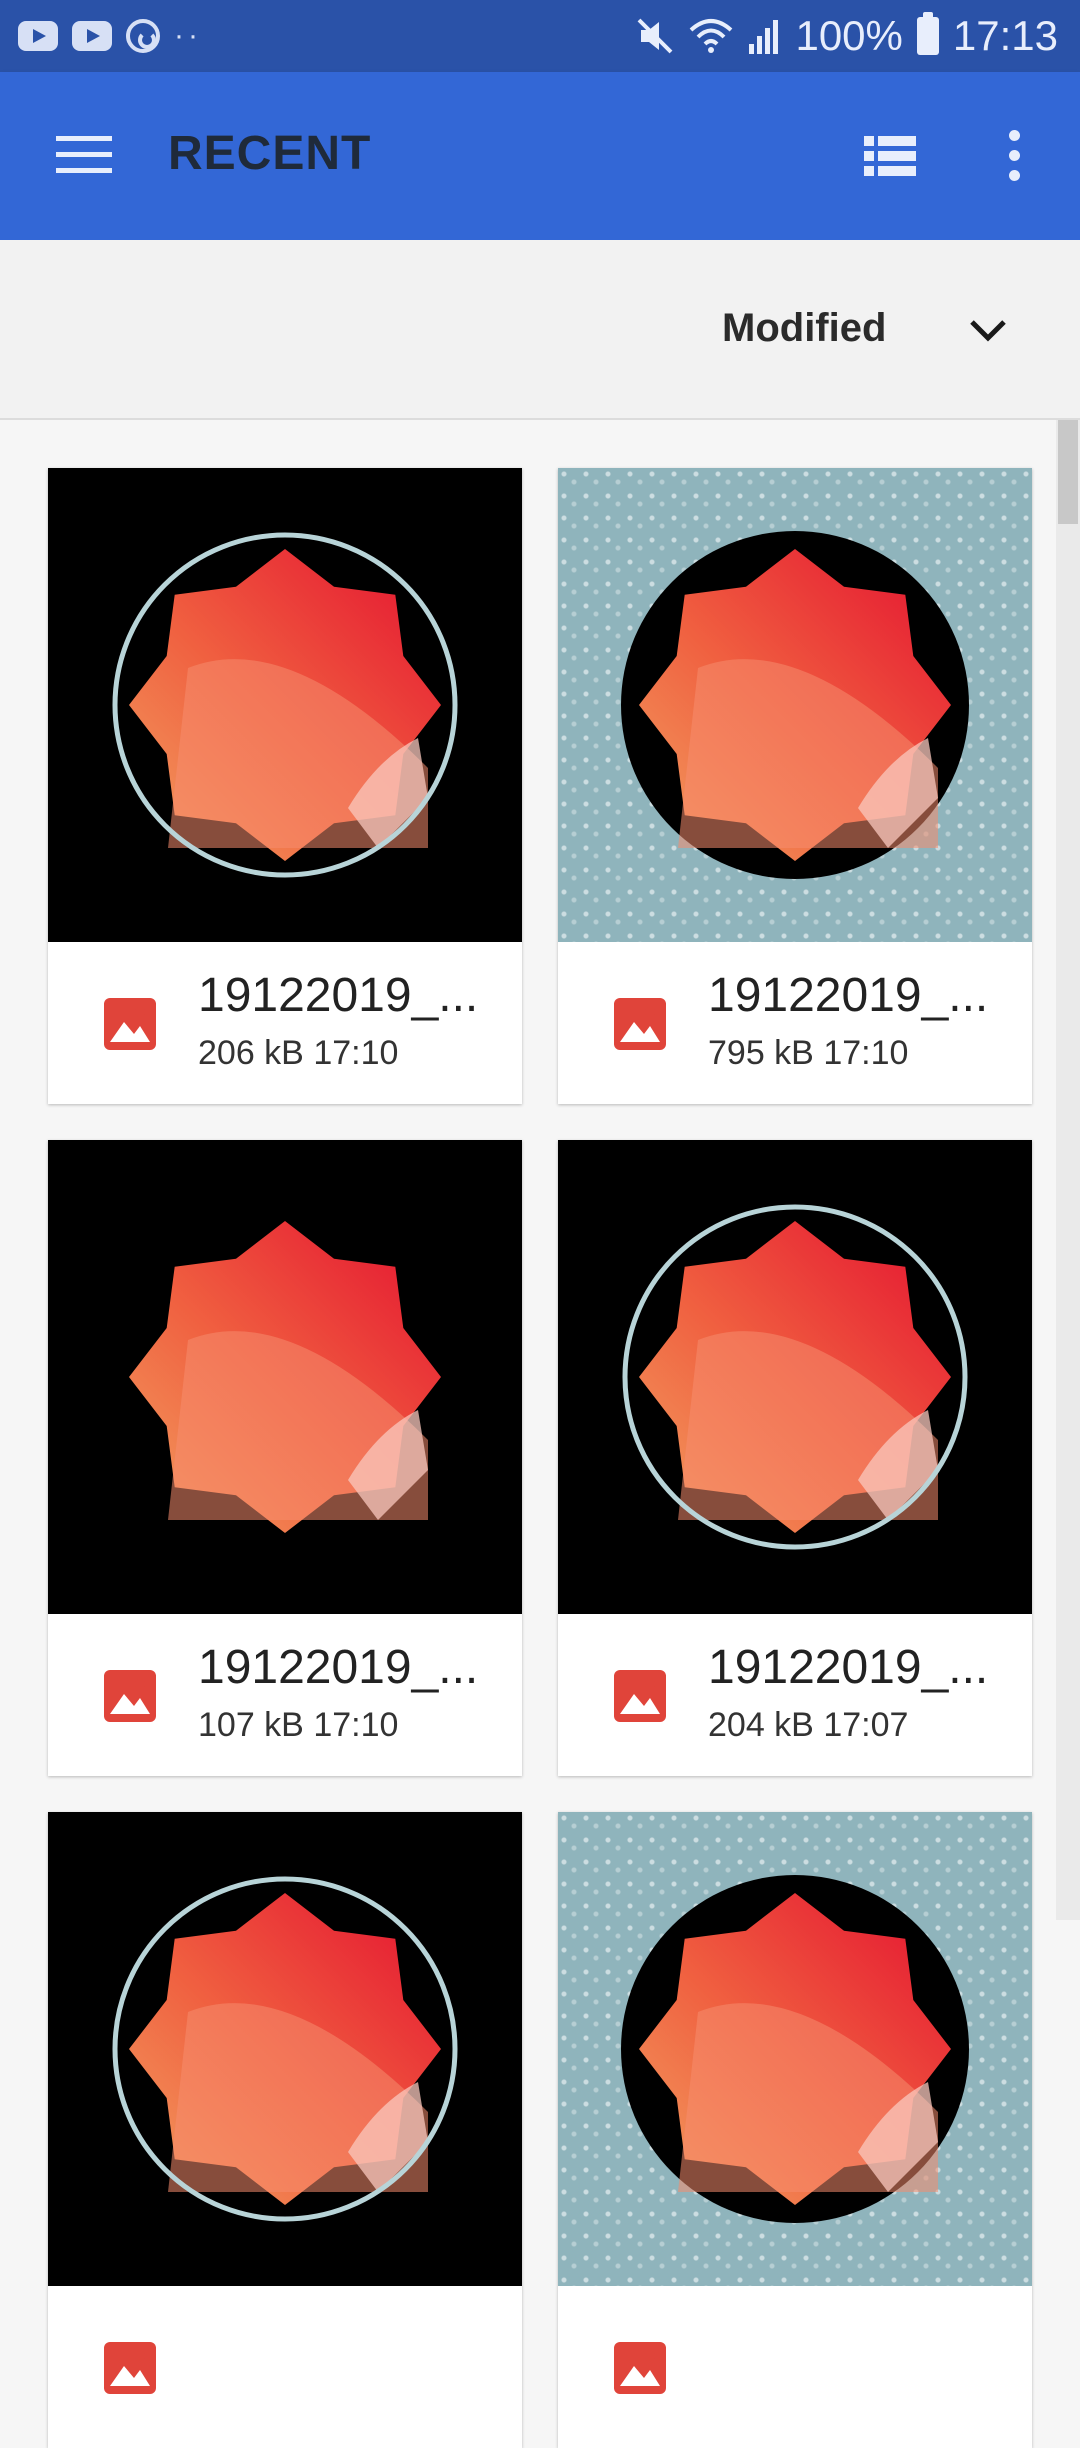 The width and height of the screenshot is (1080, 2448). Describe the element at coordinates (1068, 1170) in the screenshot. I see `scrollbar-track` at that location.